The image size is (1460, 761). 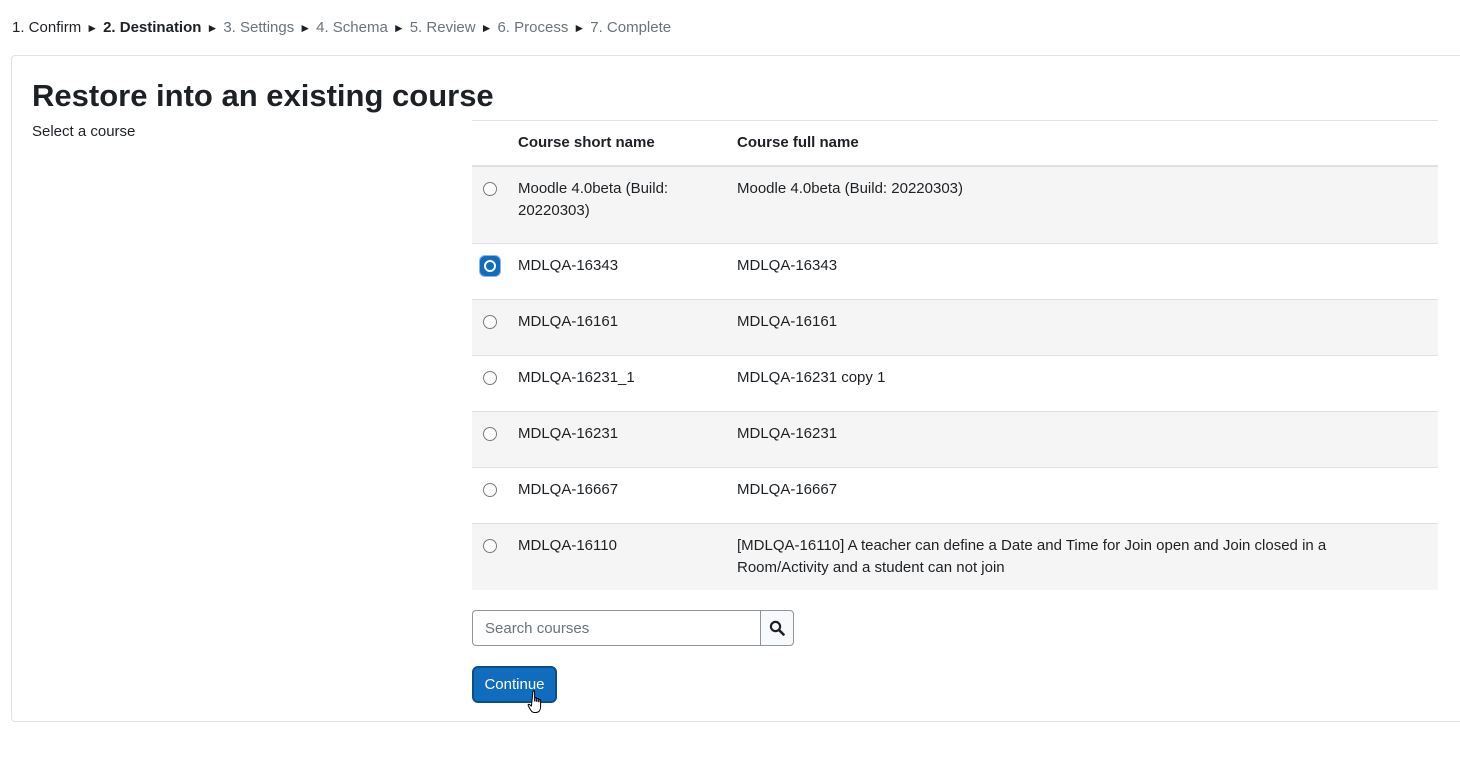 What do you see at coordinates (490, 266) in the screenshot?
I see `course-radio-selected` at bounding box center [490, 266].